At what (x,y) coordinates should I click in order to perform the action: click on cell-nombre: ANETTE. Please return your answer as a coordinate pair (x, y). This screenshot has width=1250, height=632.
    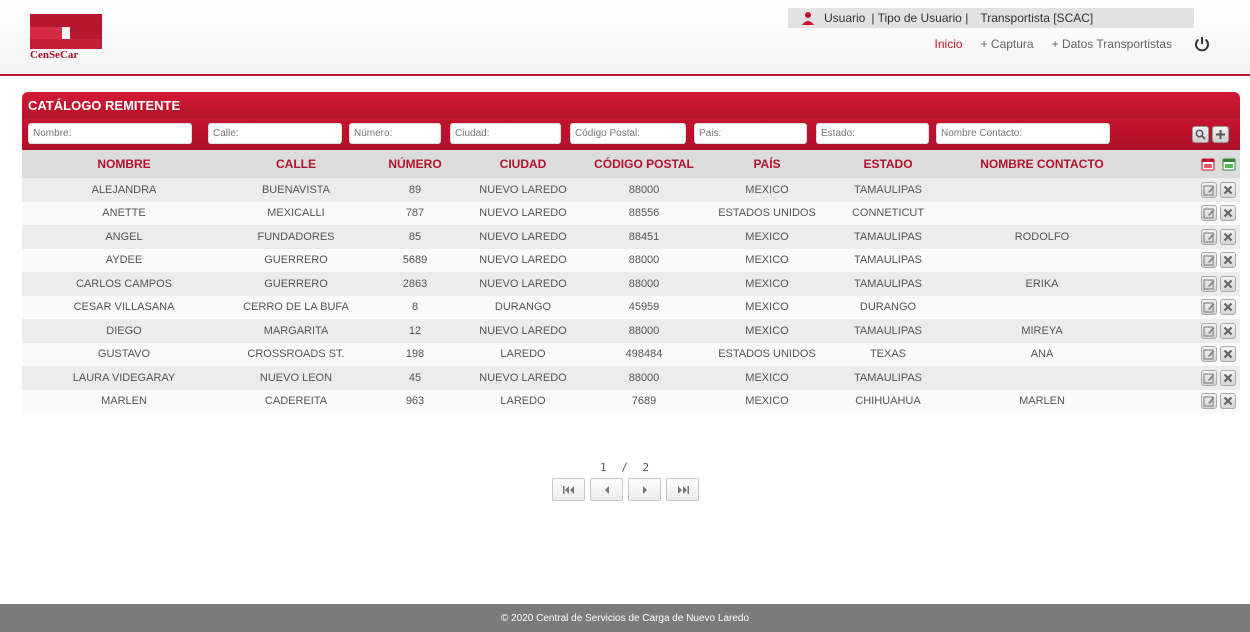
    Looking at the image, I should click on (124, 213).